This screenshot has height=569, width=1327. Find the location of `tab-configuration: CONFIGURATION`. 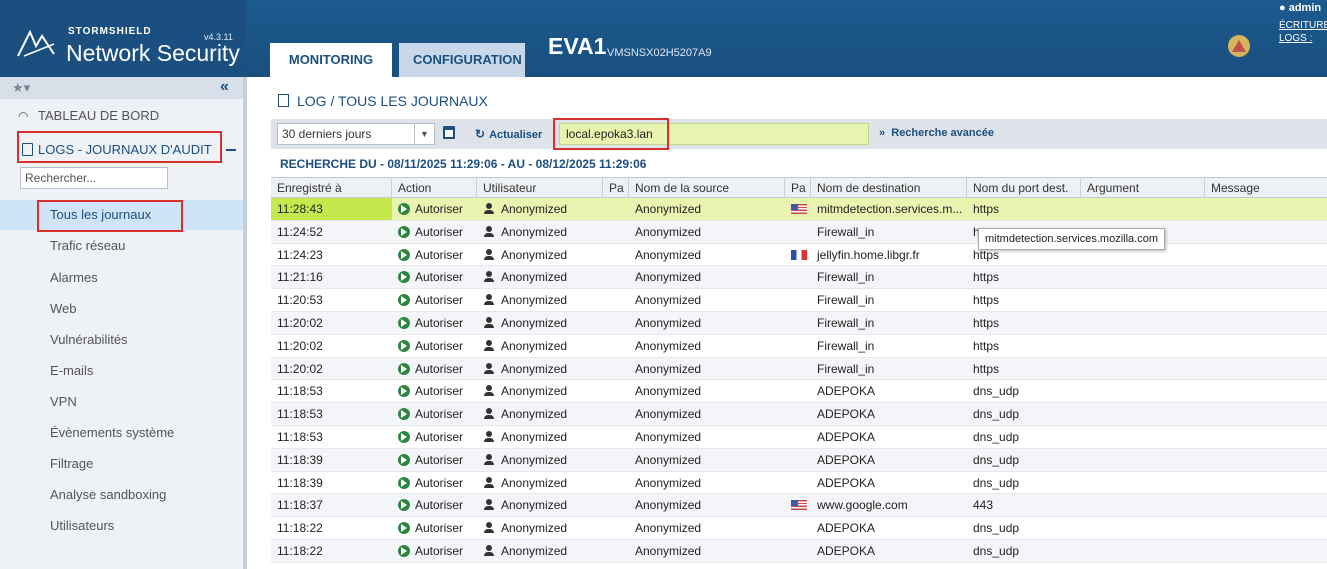

tab-configuration: CONFIGURATION is located at coordinates (462, 60).